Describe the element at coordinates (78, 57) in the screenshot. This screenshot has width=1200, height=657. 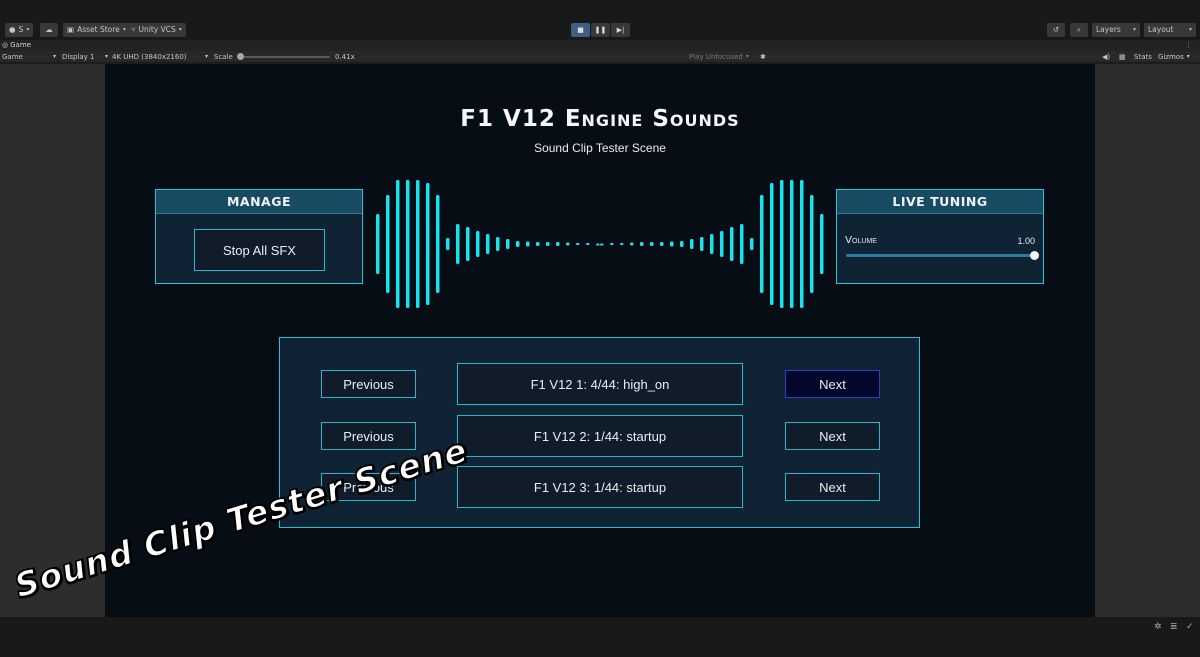
I see `display-label: Display 1` at that location.